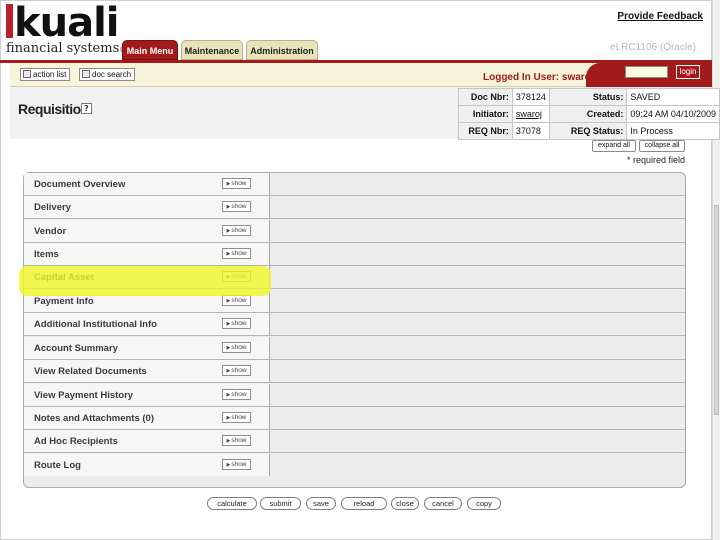 The height and width of the screenshot is (540, 720). What do you see at coordinates (66, 23) in the screenshot?
I see `logo-text: kuali` at bounding box center [66, 23].